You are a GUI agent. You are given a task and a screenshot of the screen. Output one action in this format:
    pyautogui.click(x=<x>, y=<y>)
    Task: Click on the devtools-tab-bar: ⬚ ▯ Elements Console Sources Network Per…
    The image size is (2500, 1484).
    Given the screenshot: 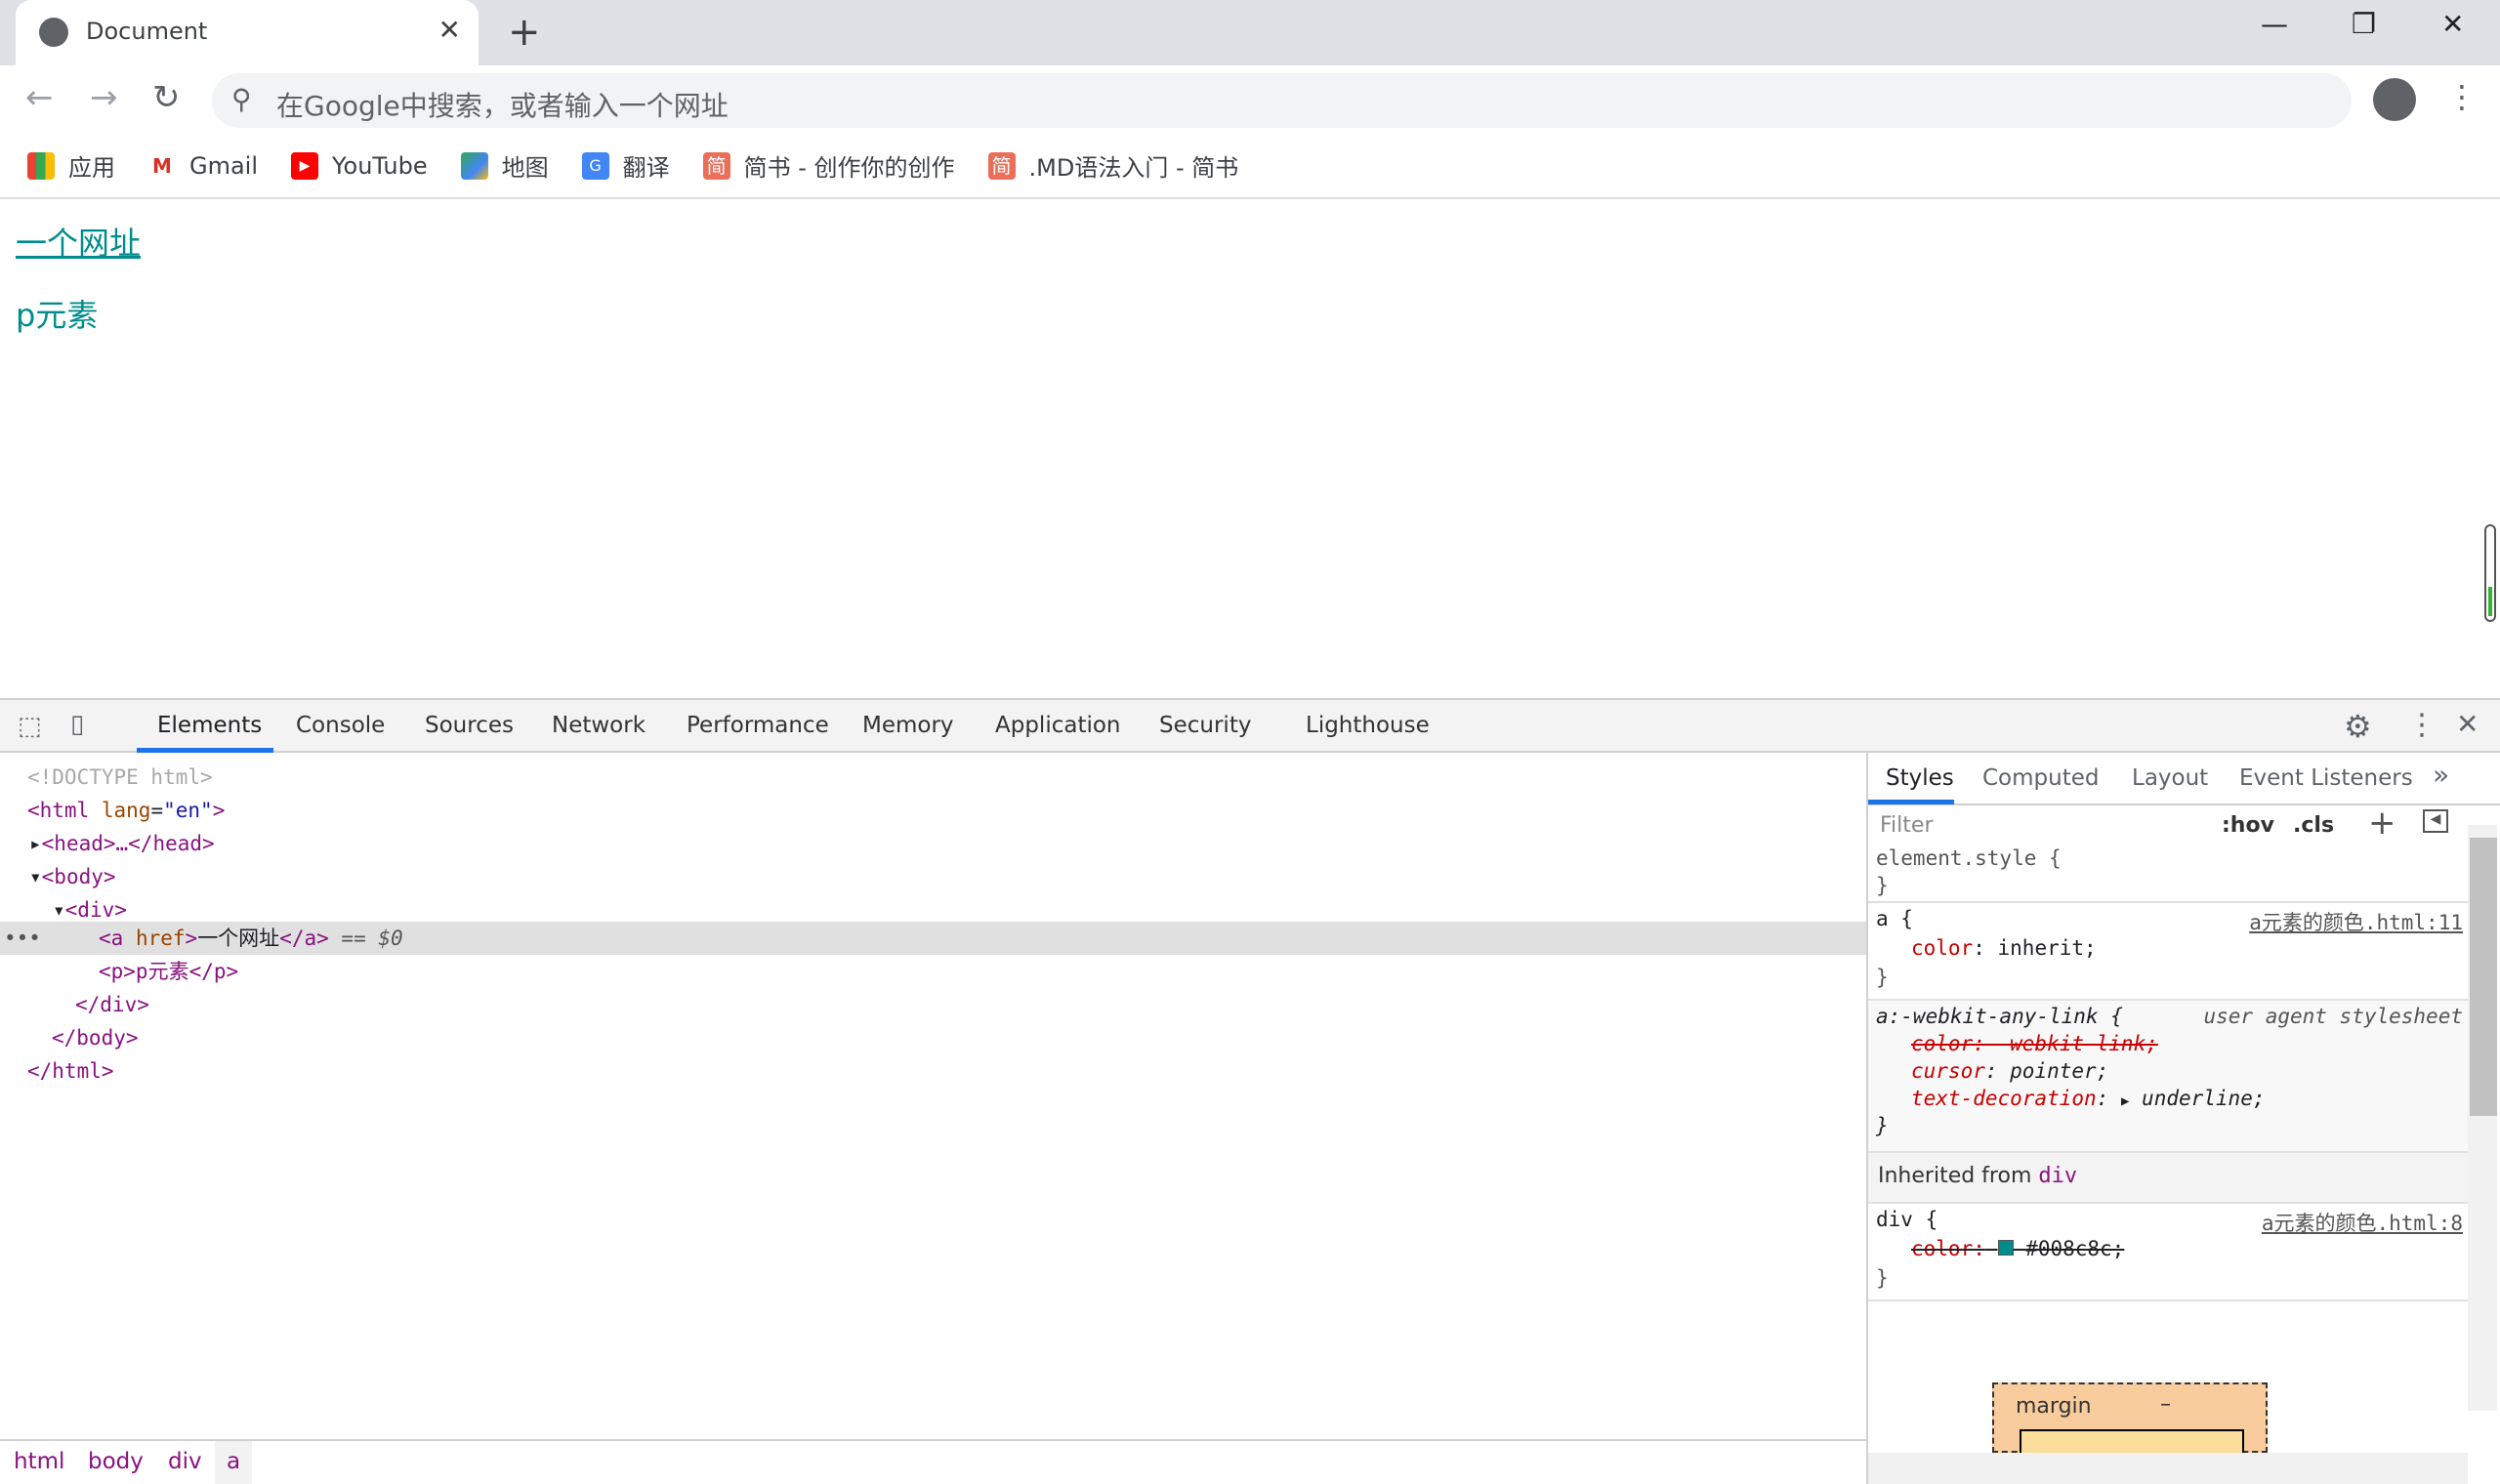 What is the action you would take?
    pyautogui.click(x=1250, y=726)
    